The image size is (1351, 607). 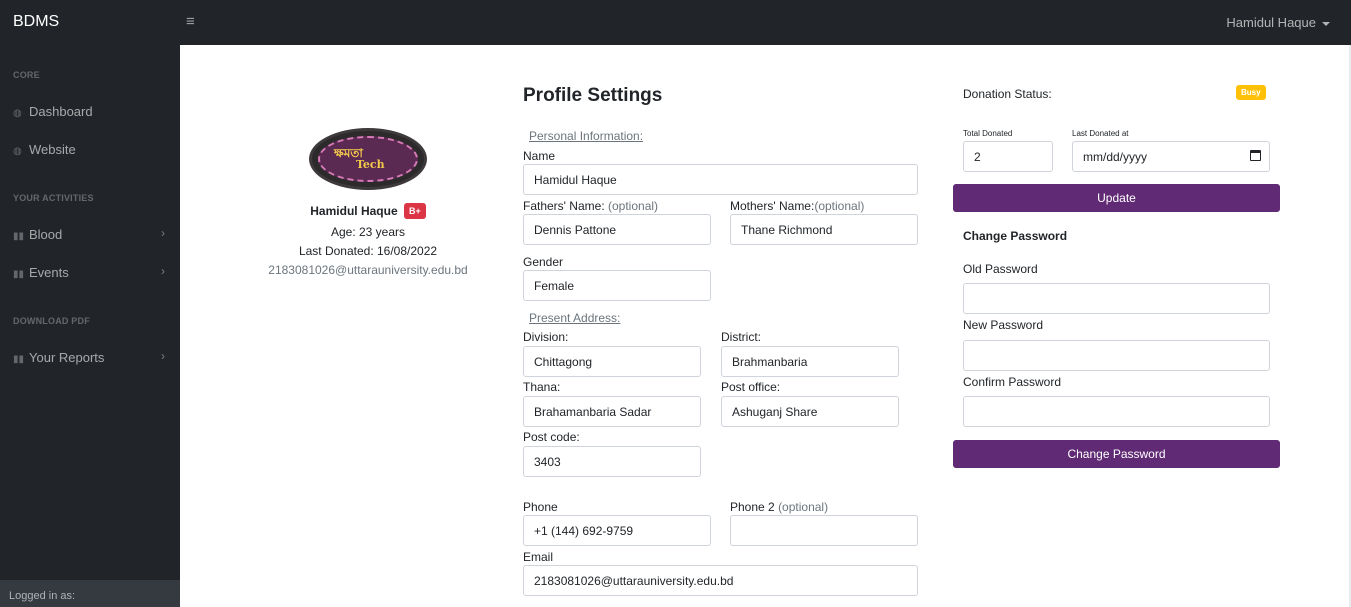 What do you see at coordinates (575, 318) in the screenshot?
I see `section-present-address: Present Address:` at bounding box center [575, 318].